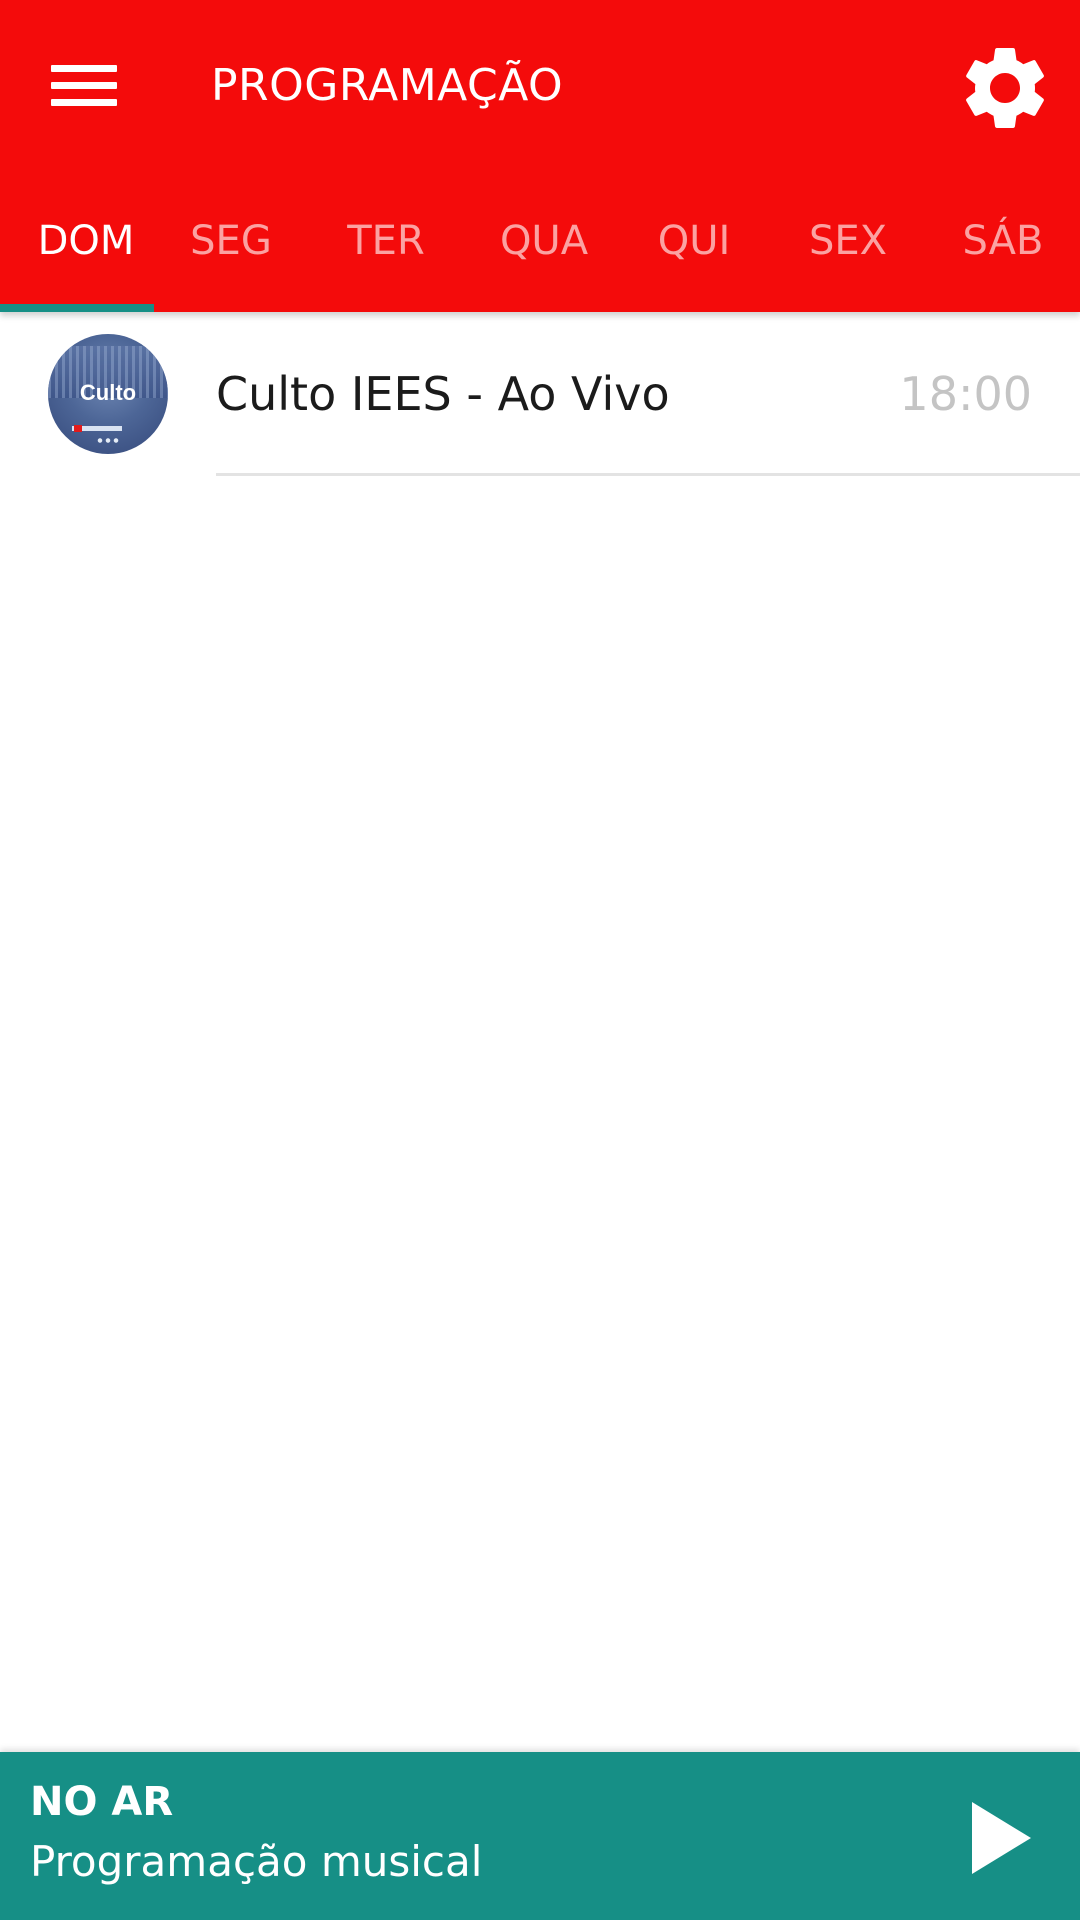 The image size is (1080, 1920). I want to click on active-tab-indicator, so click(77, 308).